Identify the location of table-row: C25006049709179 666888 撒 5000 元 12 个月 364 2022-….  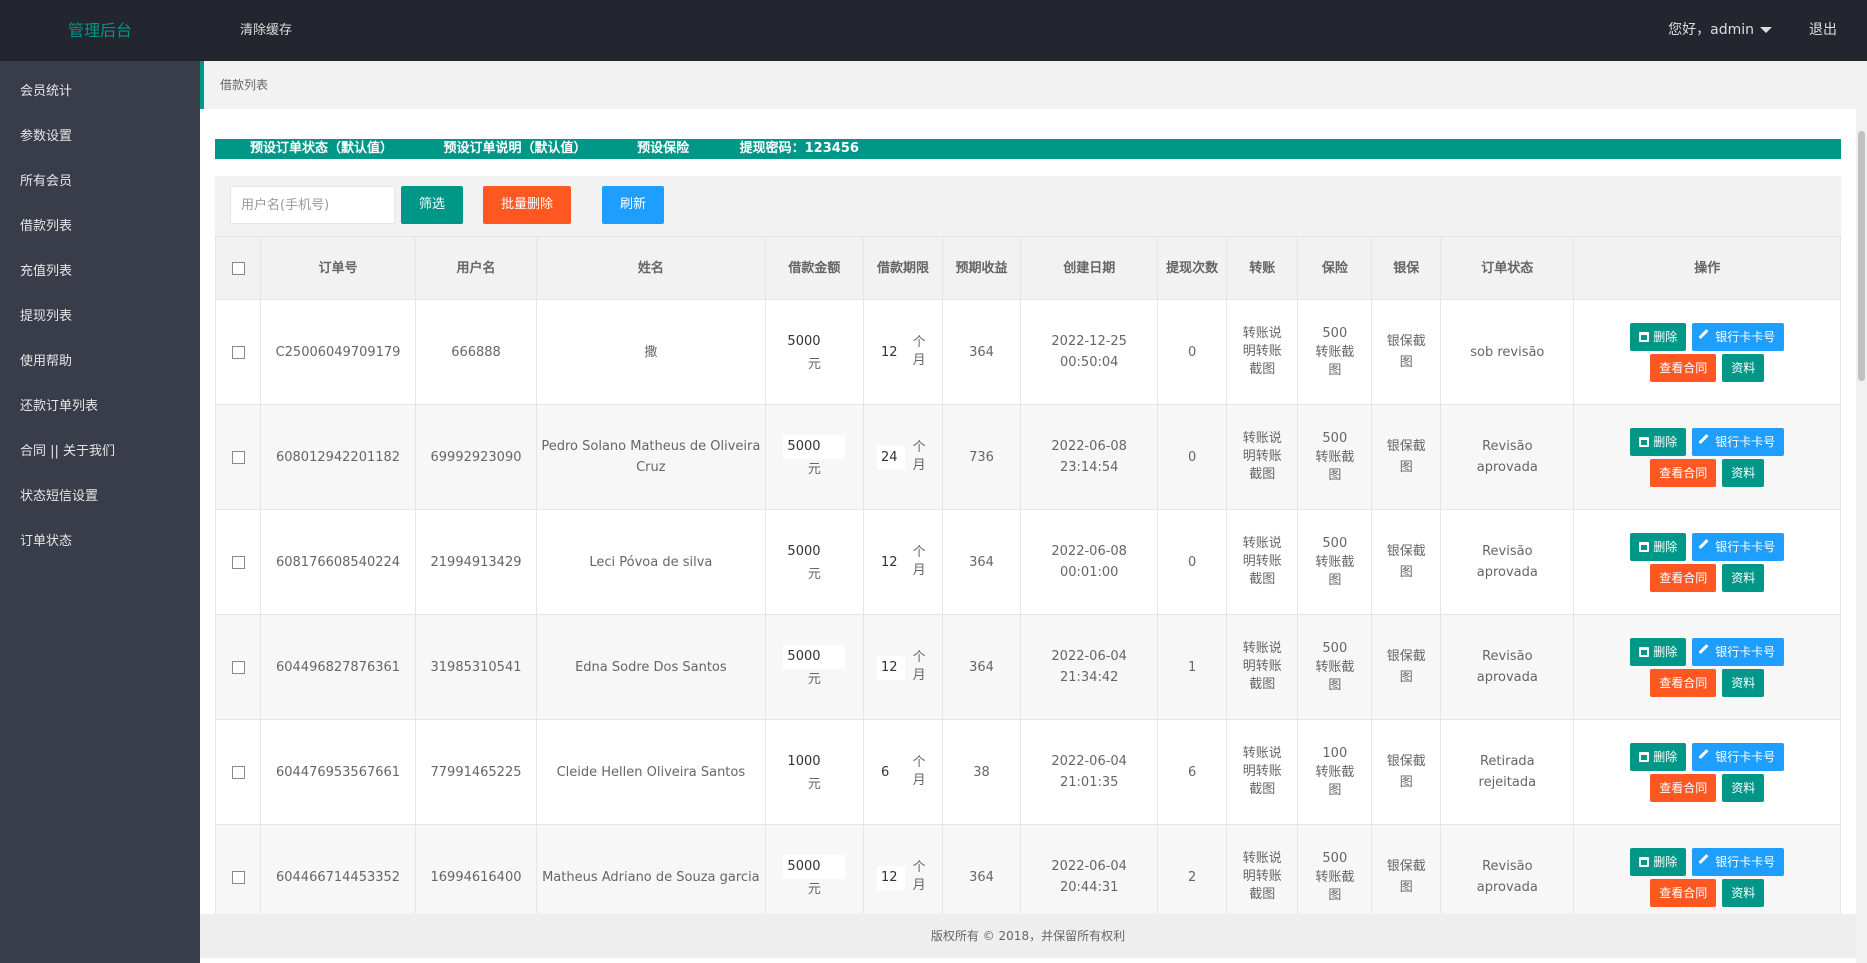
(1028, 352).